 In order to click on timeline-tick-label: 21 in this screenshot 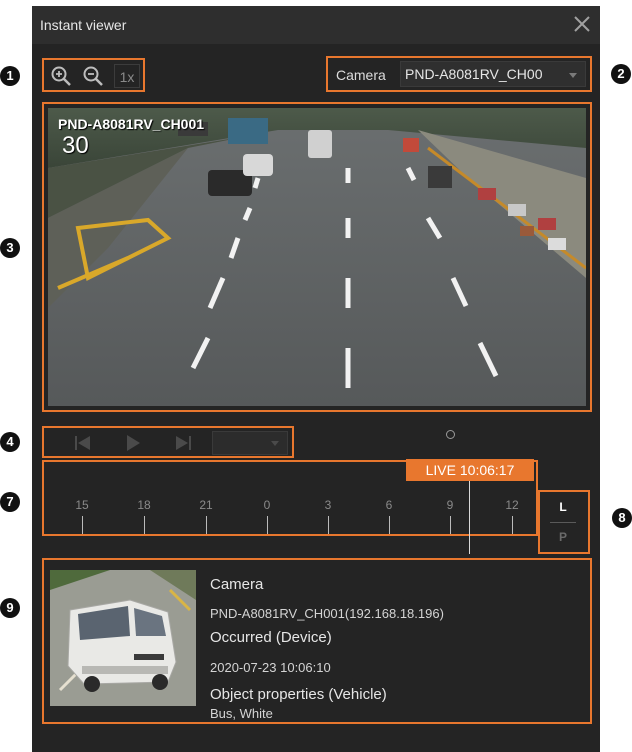, I will do `click(206, 505)`.